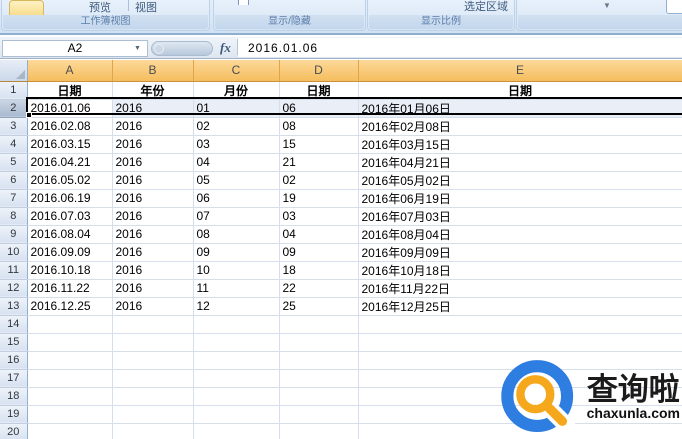  I want to click on ribbon-right-box, so click(674, 7).